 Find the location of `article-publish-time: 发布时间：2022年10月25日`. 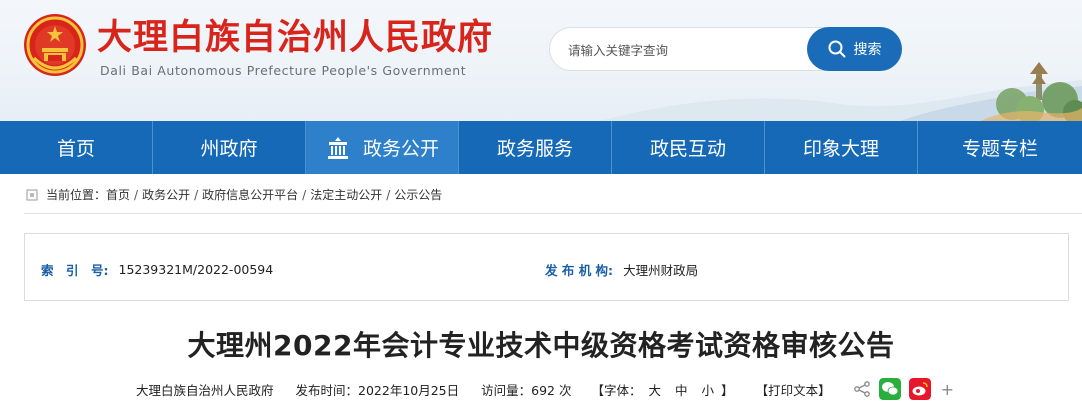

article-publish-time: 发布时间：2022年10月25日 is located at coordinates (377, 390).